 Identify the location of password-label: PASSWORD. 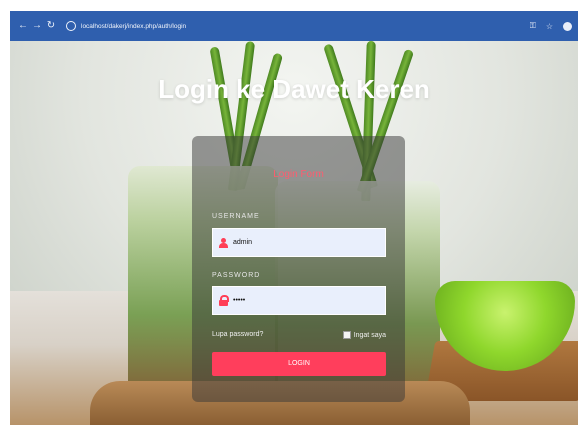
(236, 275).